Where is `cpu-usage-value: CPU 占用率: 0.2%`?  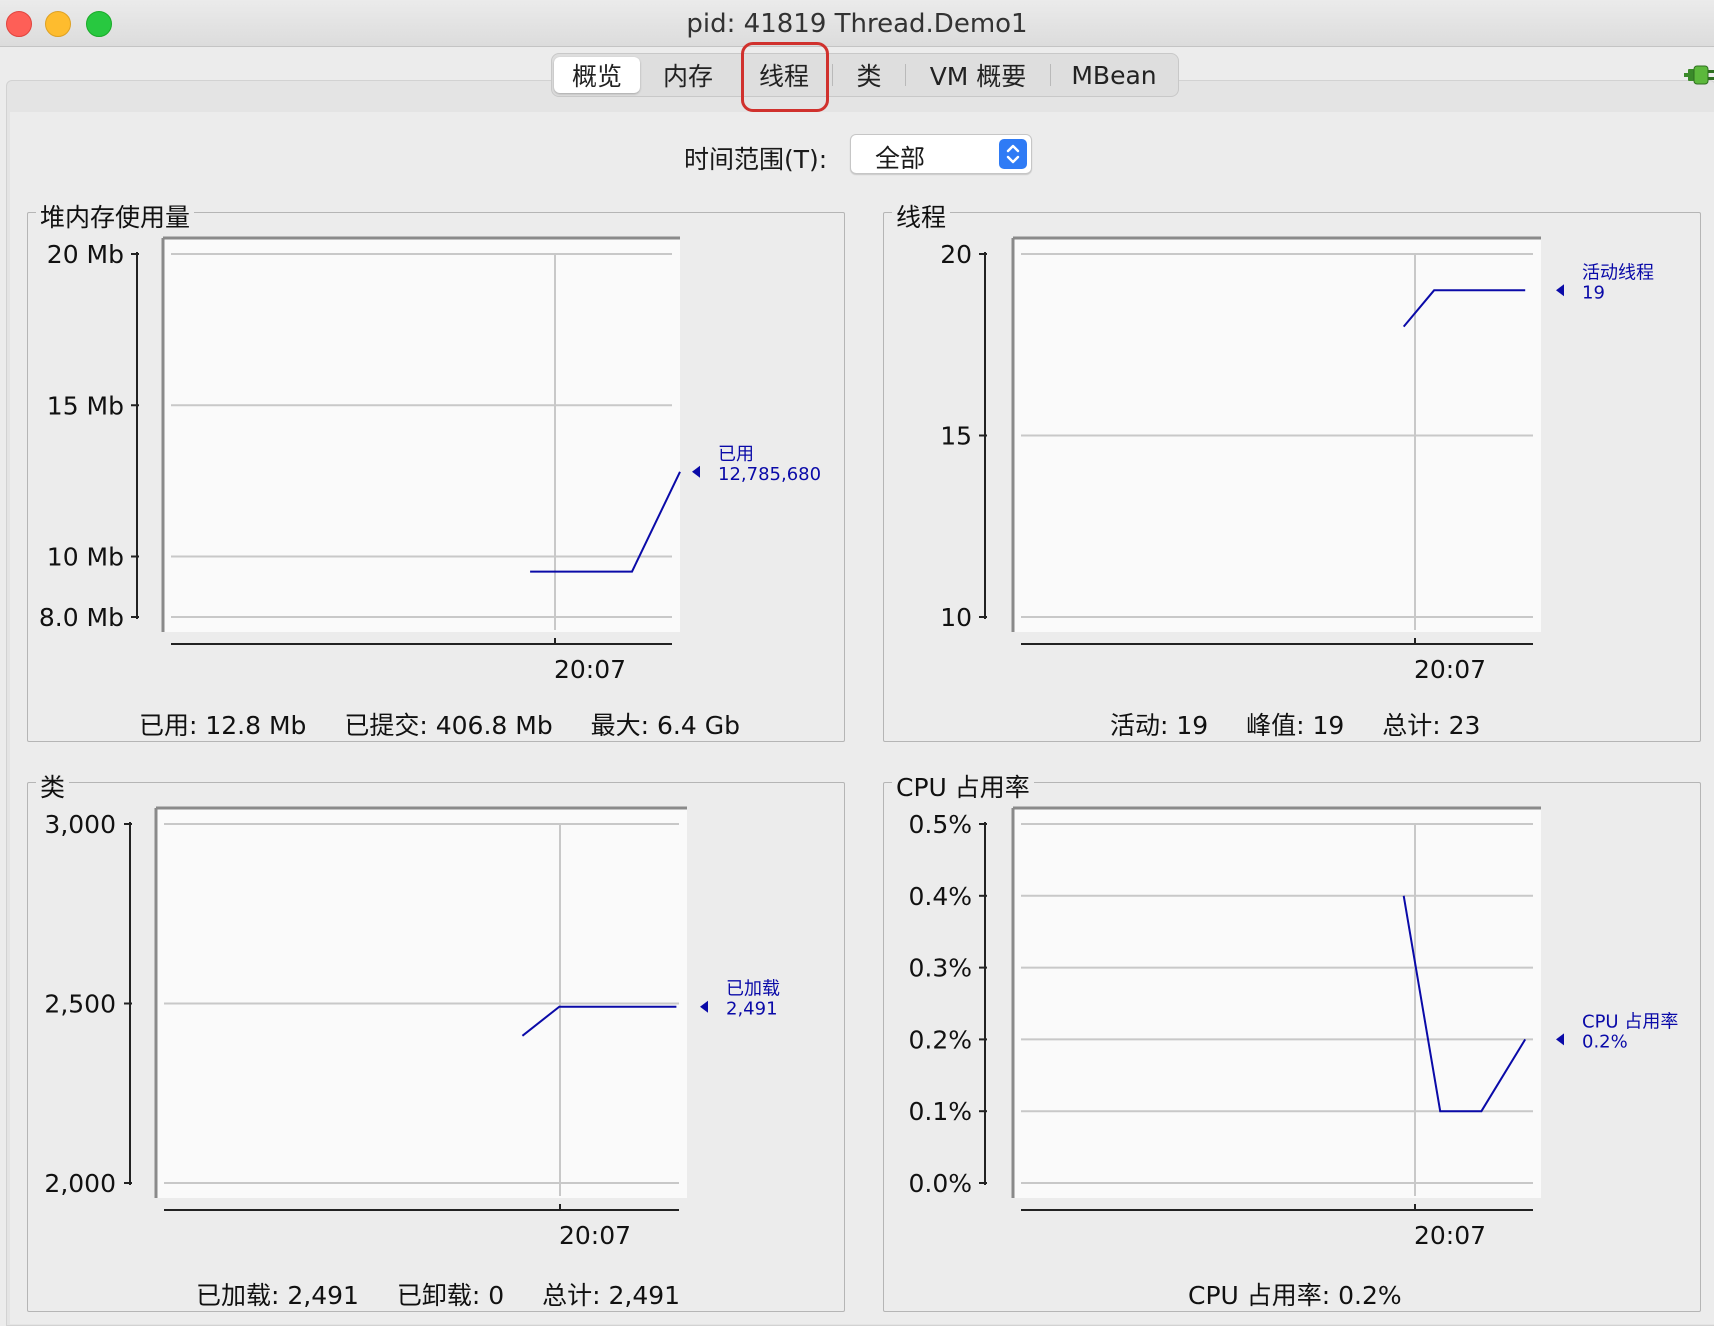 cpu-usage-value: CPU 占用率: 0.2% is located at coordinates (1295, 1295).